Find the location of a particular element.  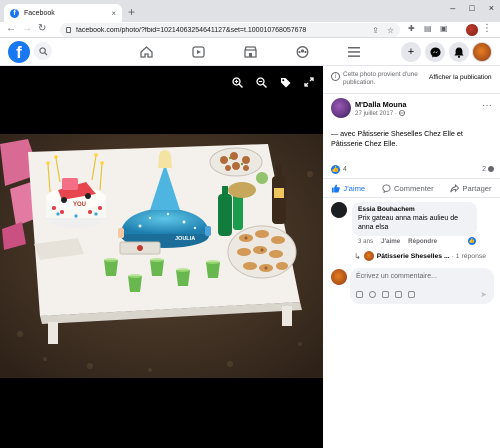

maximize-button: □ is located at coordinates (471, 8).